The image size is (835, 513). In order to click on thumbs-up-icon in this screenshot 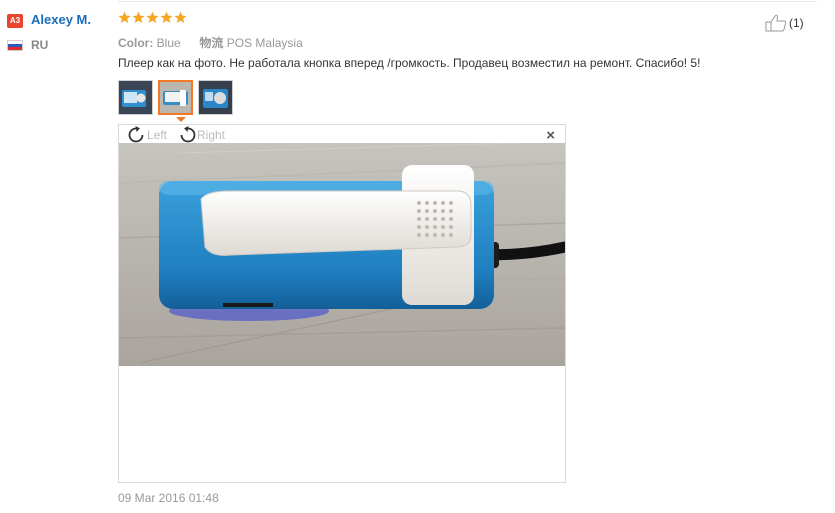, I will do `click(776, 23)`.